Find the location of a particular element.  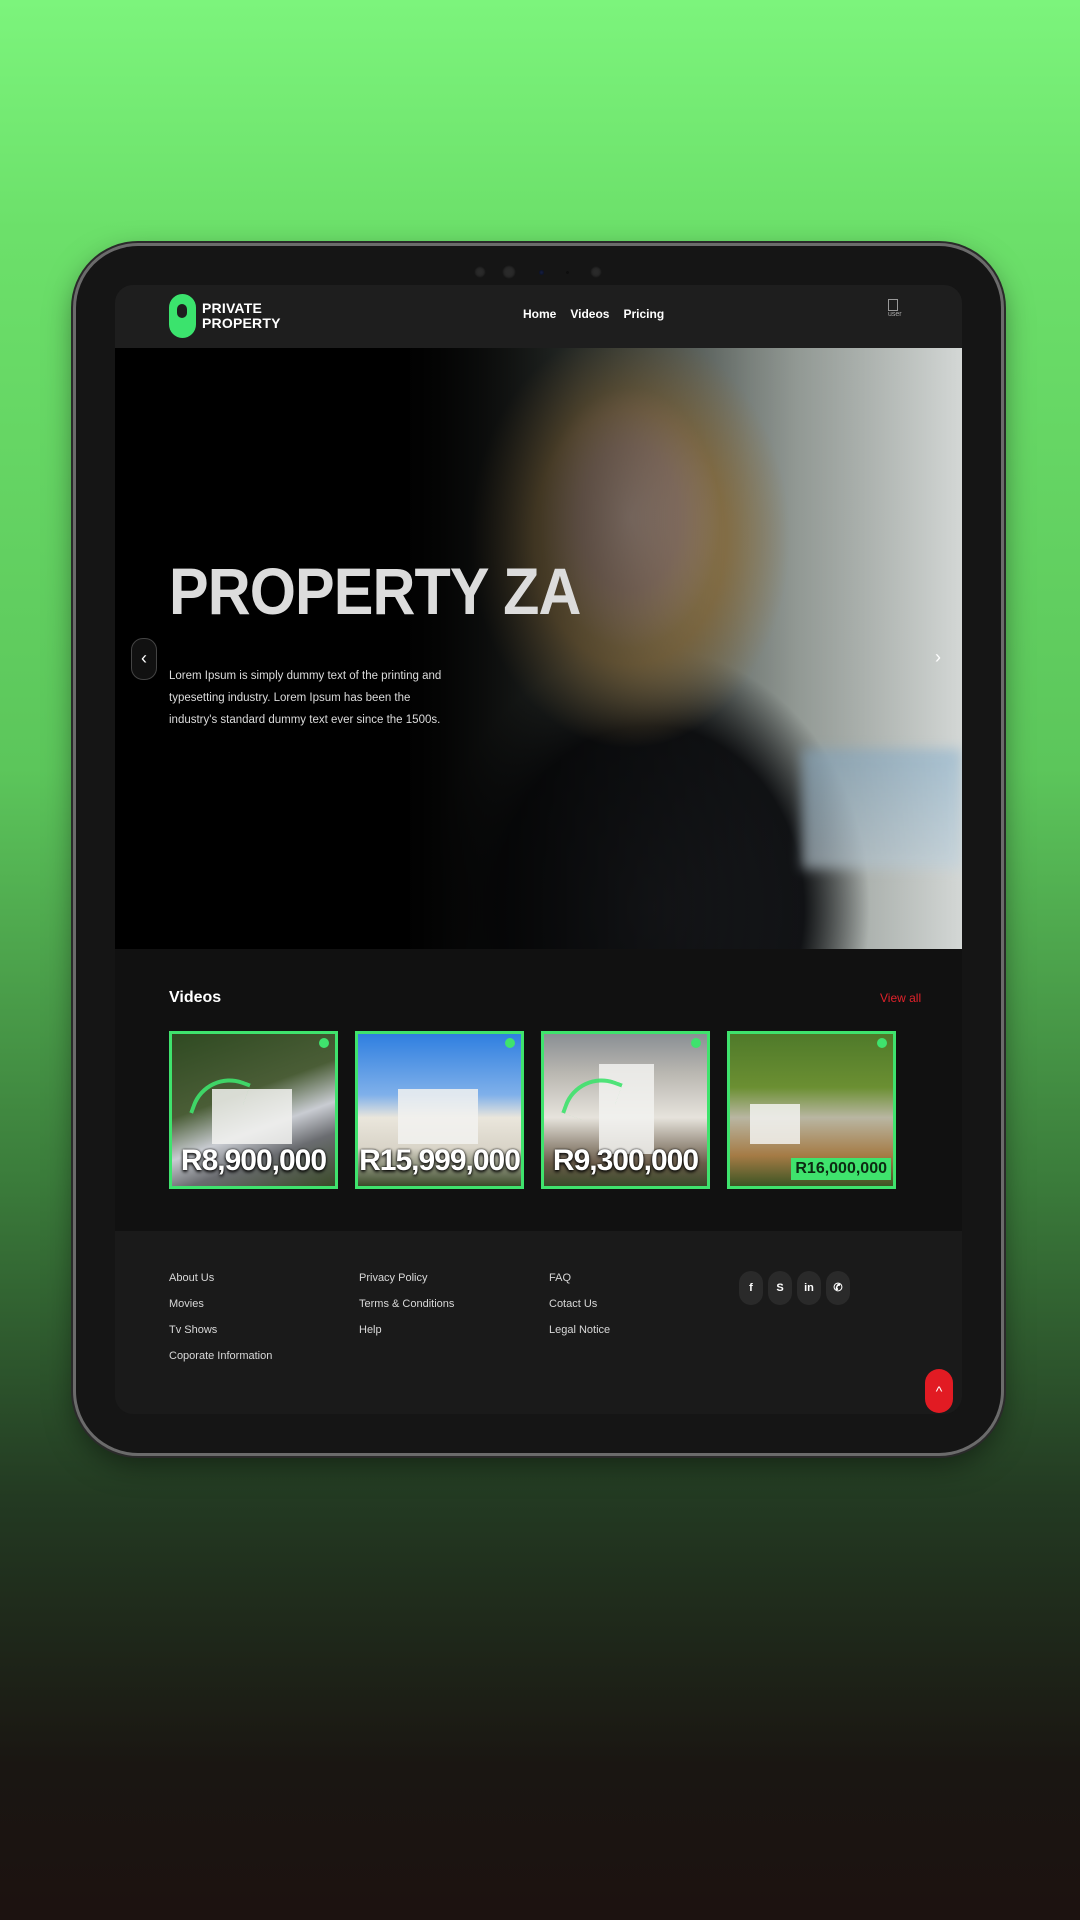

camera-lens is located at coordinates (509, 272).